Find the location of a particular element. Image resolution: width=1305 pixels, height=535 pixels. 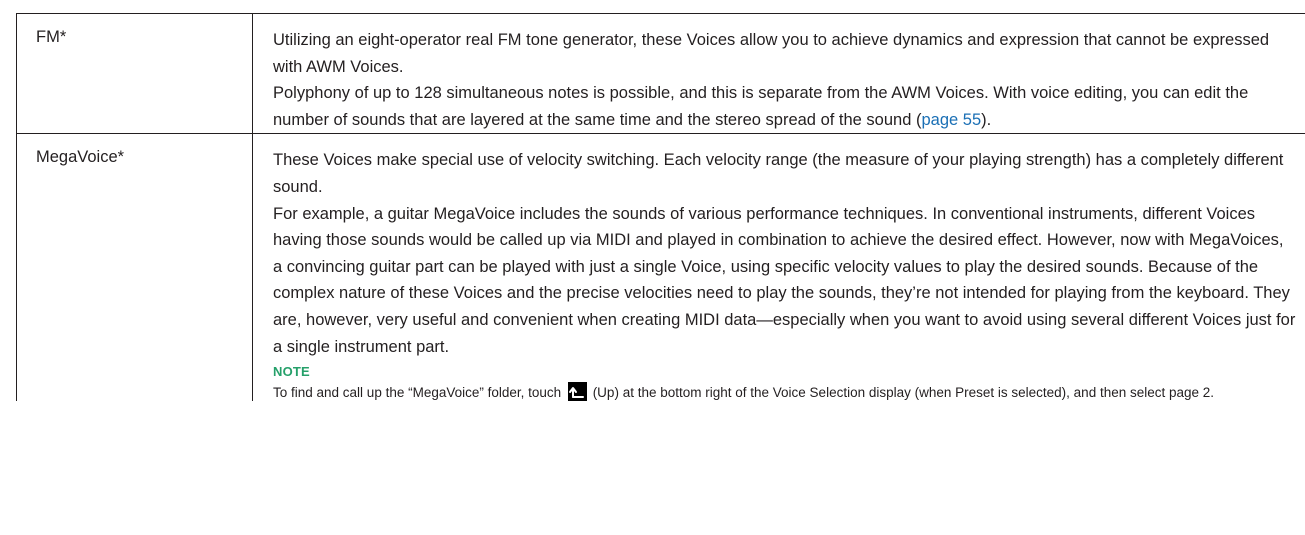

voice-type-cell: FM* is located at coordinates (134, 73).